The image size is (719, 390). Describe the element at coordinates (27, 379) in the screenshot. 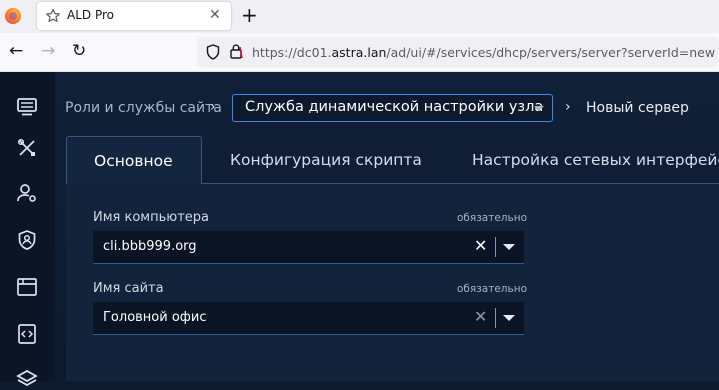

I see `layers-icon` at that location.